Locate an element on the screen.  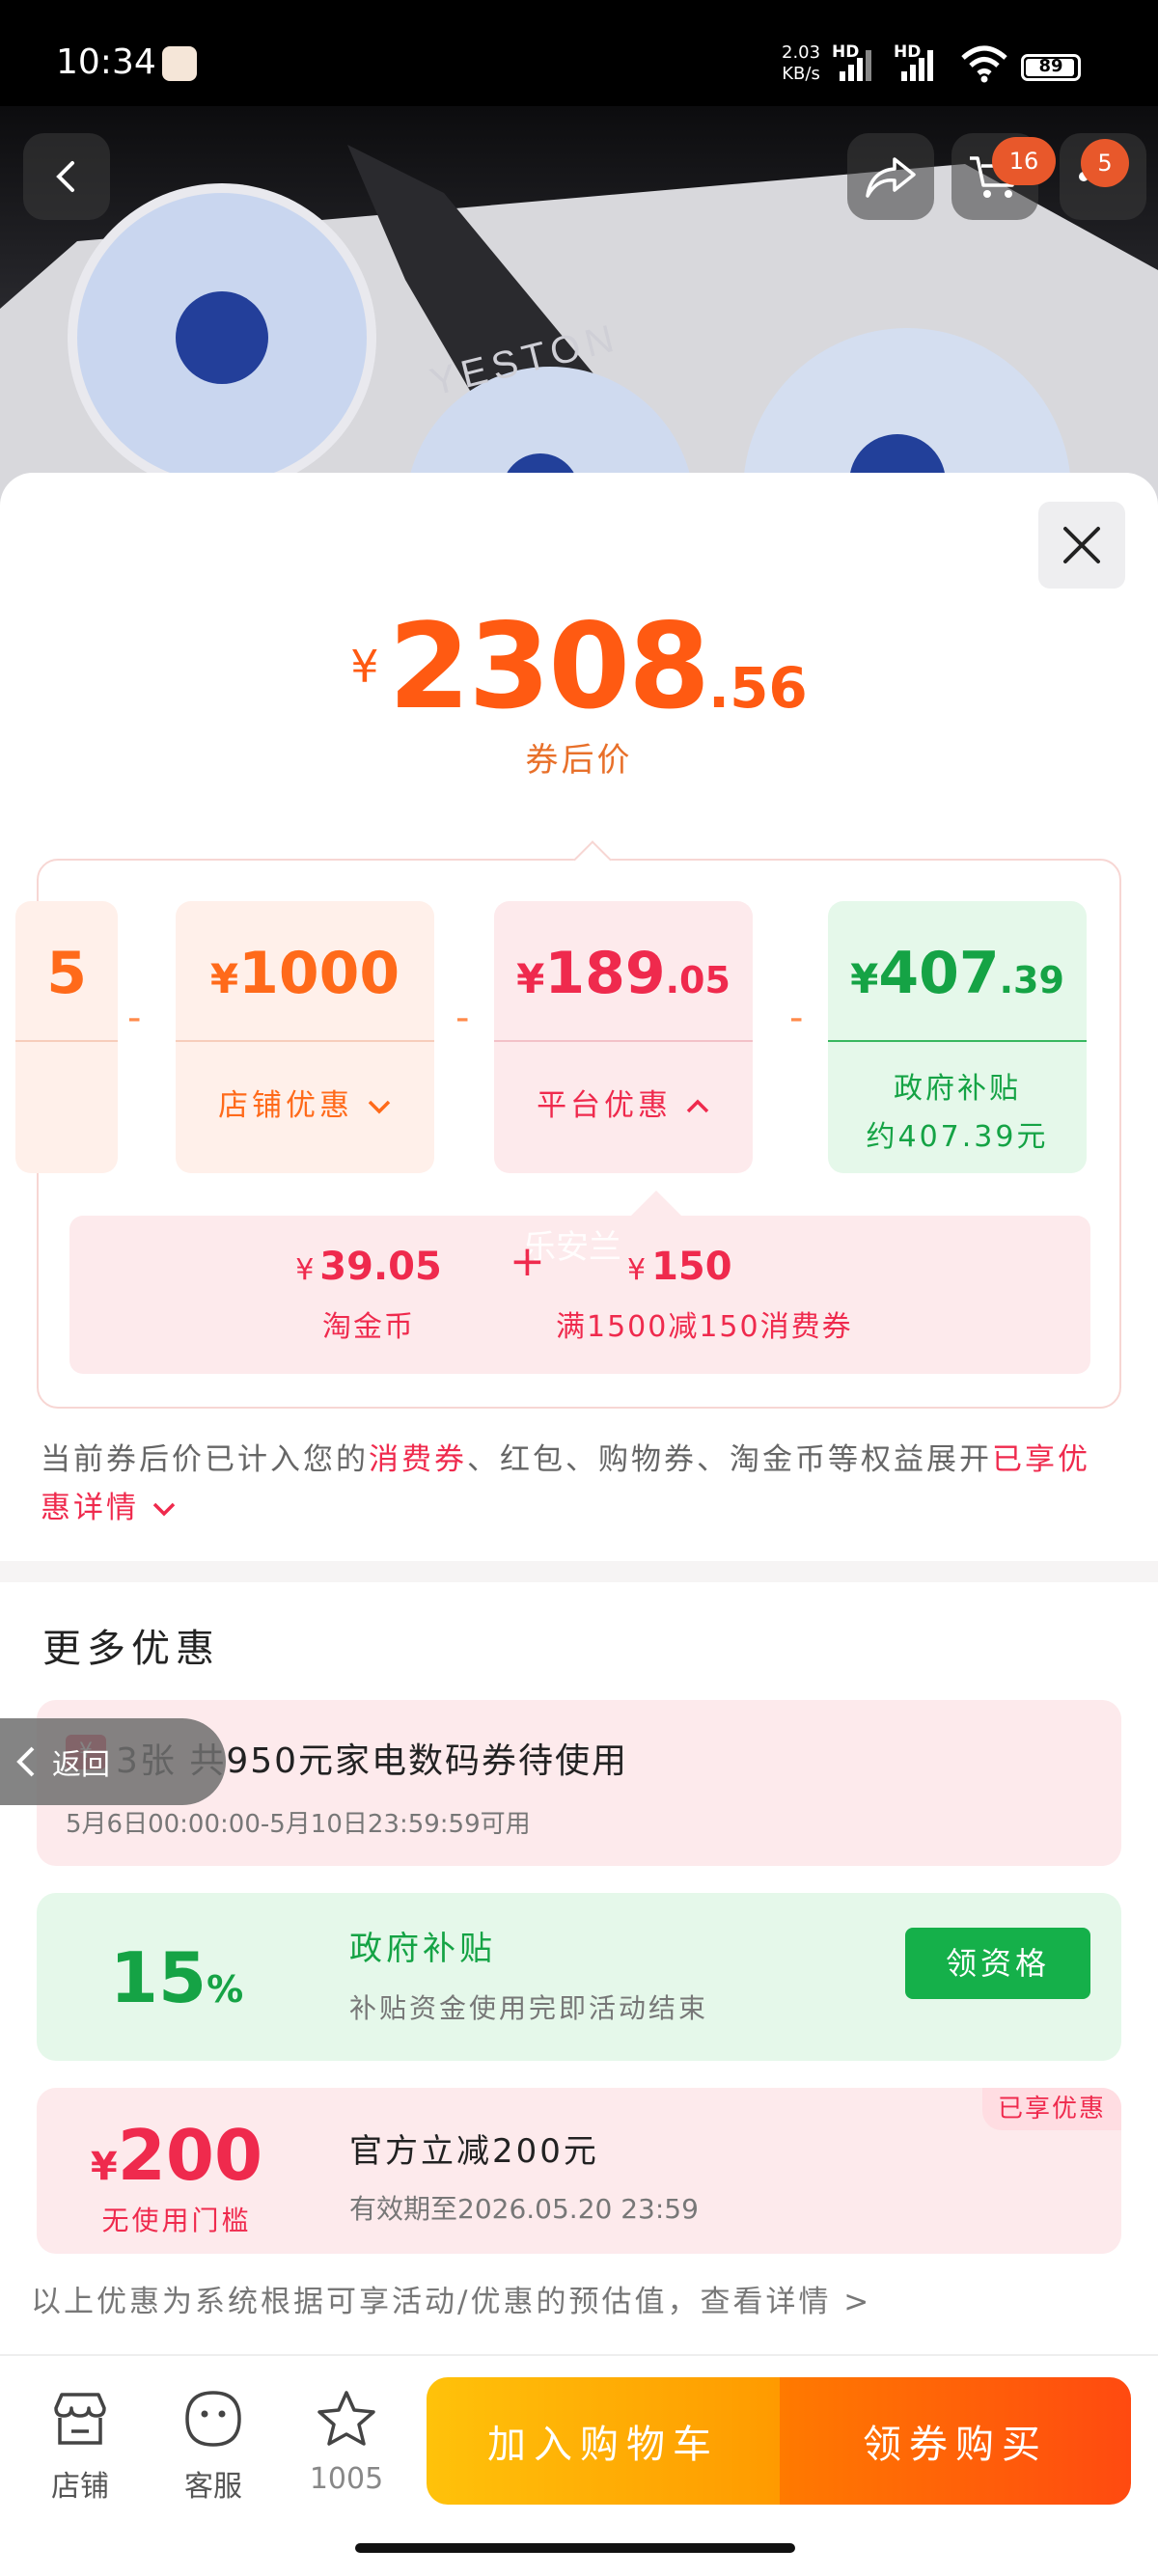
share-icon is located at coordinates (891, 178).